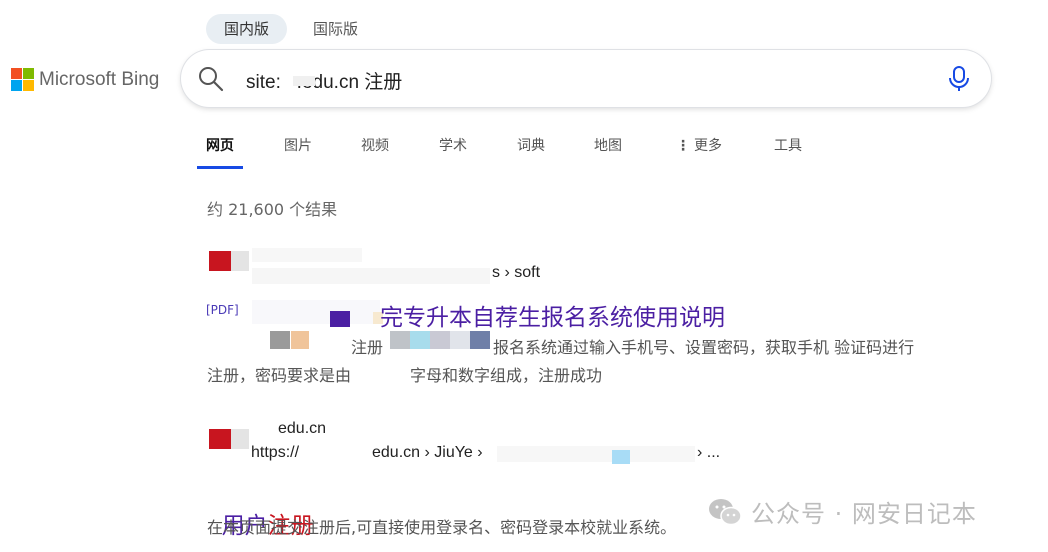 The height and width of the screenshot is (552, 1048). What do you see at coordinates (279, 375) in the screenshot?
I see `result-snippet: 注册，密码要求是由` at bounding box center [279, 375].